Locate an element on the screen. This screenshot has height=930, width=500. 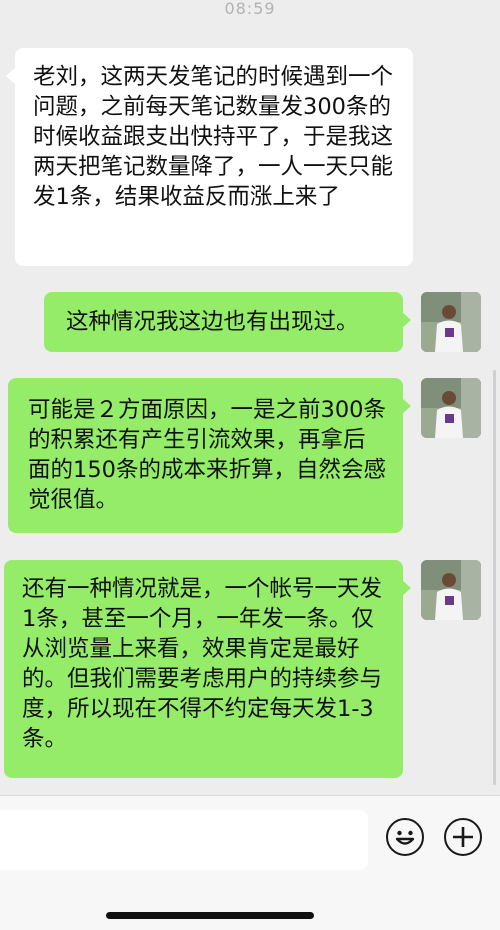
input-bar is located at coordinates (250, 862).